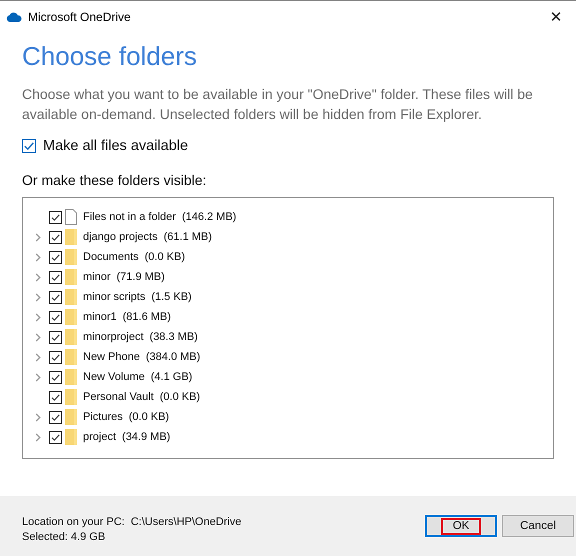 The height and width of the screenshot is (556, 576). I want to click on folder-name: New Volume, so click(114, 377).